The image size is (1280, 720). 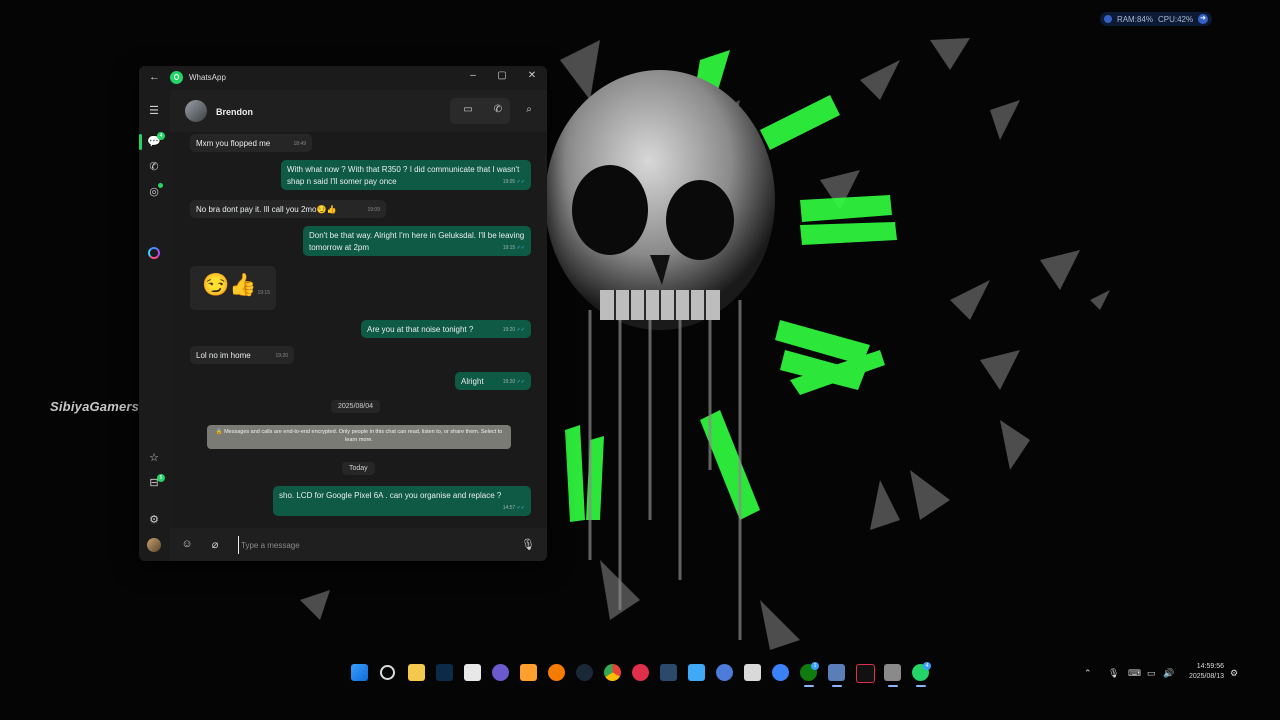 What do you see at coordinates (154, 253) in the screenshot?
I see `meta-ai-icon` at bounding box center [154, 253].